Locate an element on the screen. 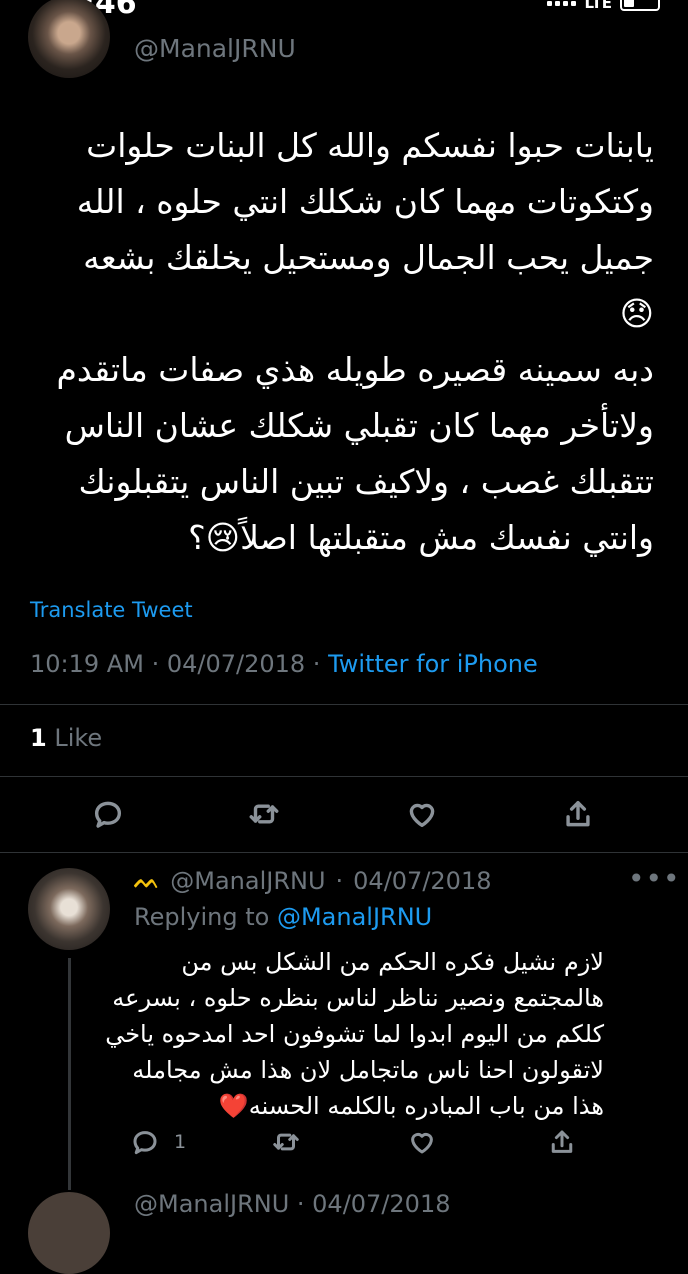 This screenshot has width=688, height=1274. replying-mention: @ManalJRNU is located at coordinates (354, 917).